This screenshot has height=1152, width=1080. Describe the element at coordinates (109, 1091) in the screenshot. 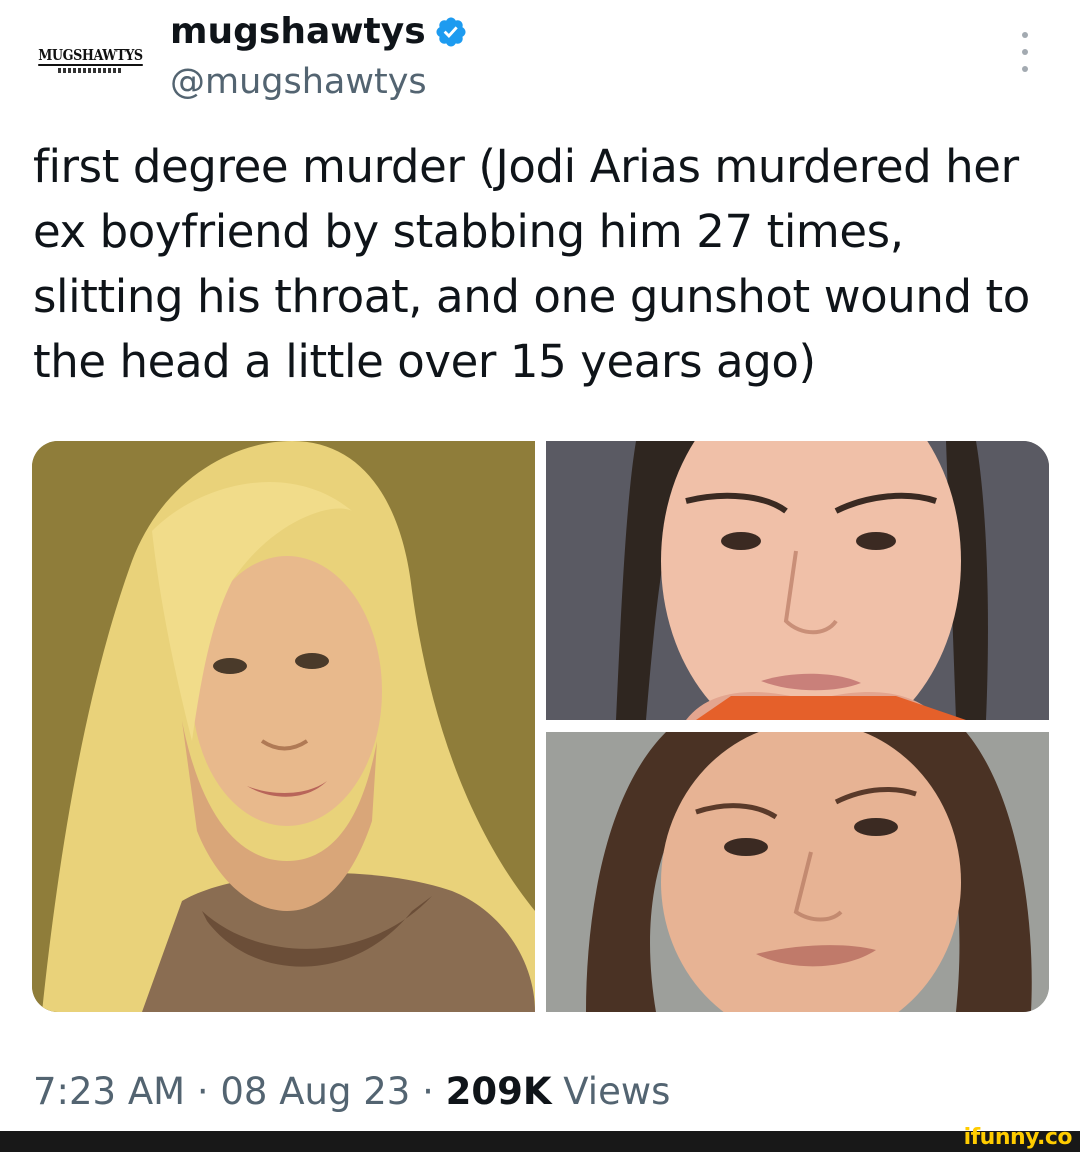

I see `tweet-time: 7:23 AM` at that location.